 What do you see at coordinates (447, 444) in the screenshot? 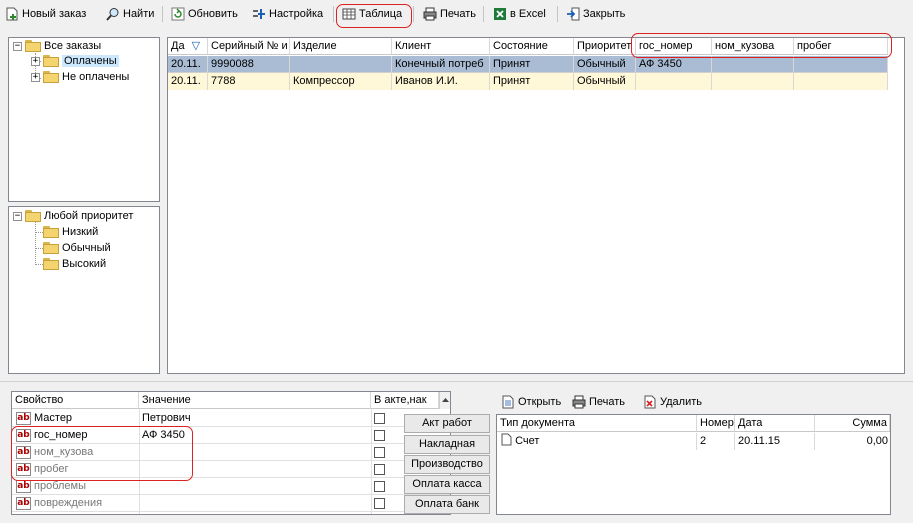
I see `invoice-button: Накладная` at bounding box center [447, 444].